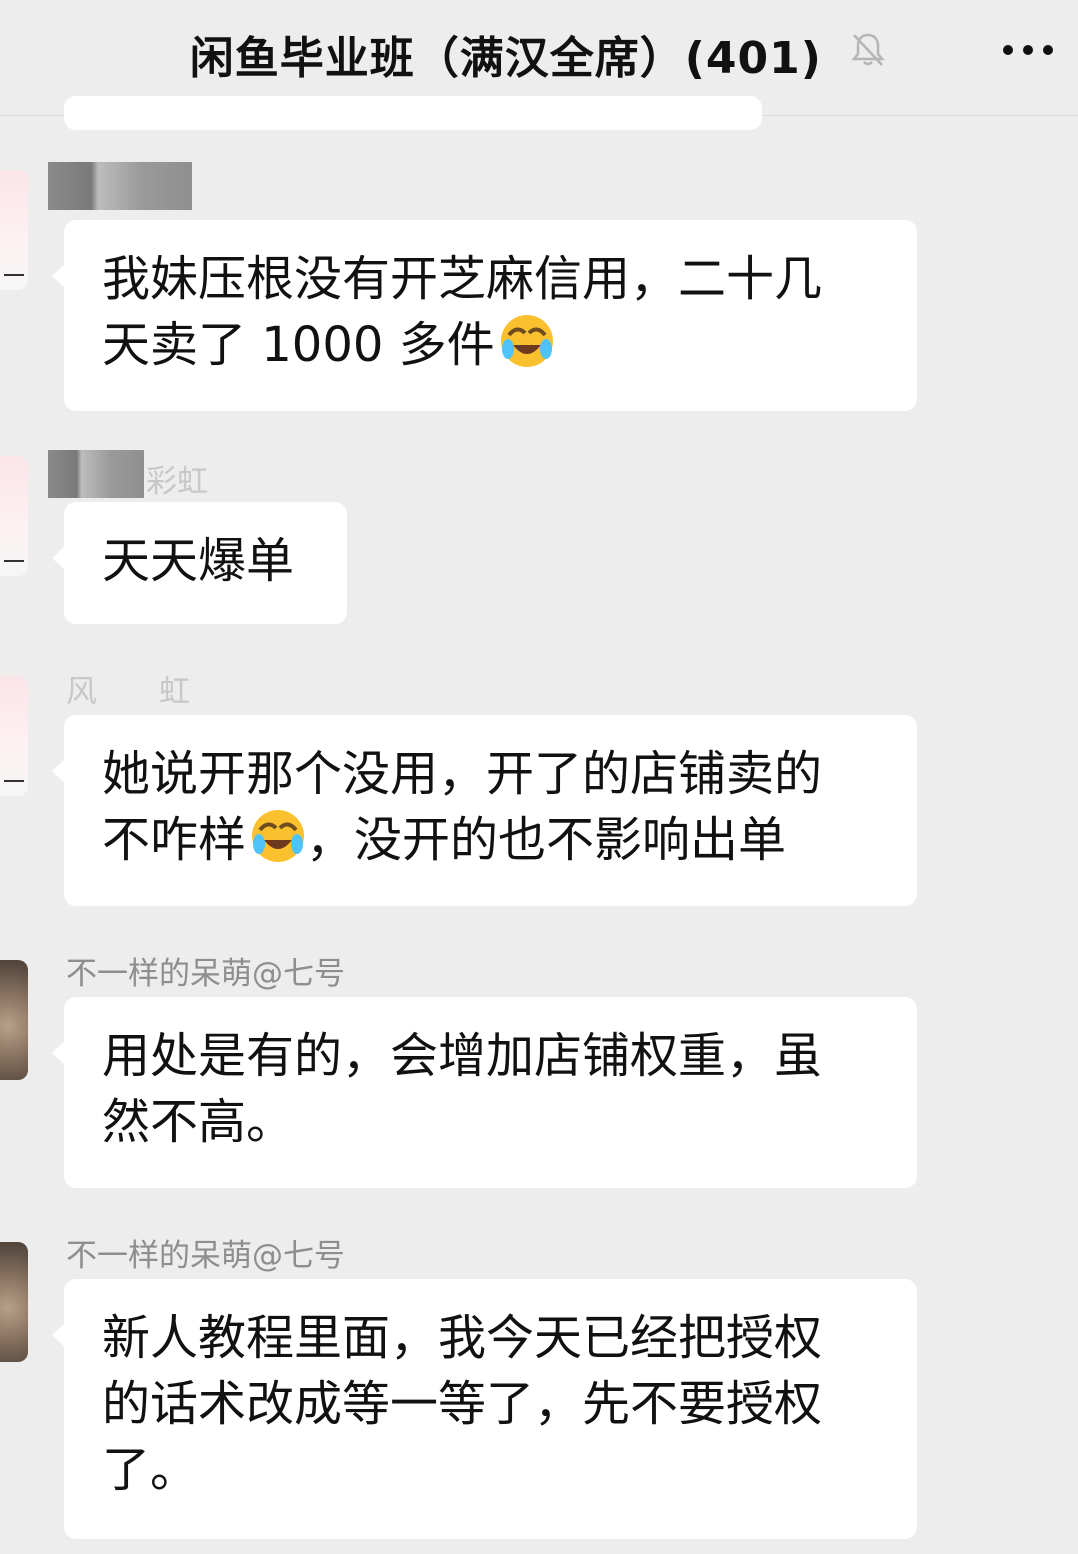 The height and width of the screenshot is (1554, 1078). I want to click on message-text-line: 不咋样 ，没开的也不影响出单, so click(490, 840).